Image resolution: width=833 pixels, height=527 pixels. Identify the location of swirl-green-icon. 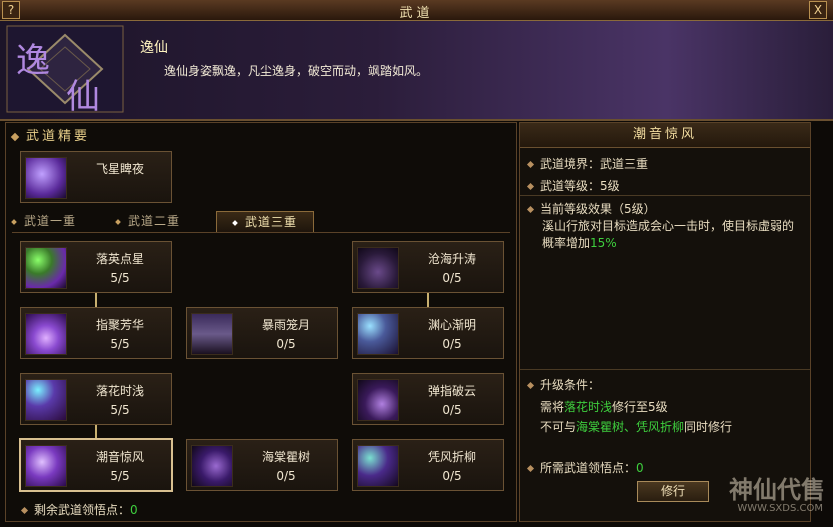
(46, 268).